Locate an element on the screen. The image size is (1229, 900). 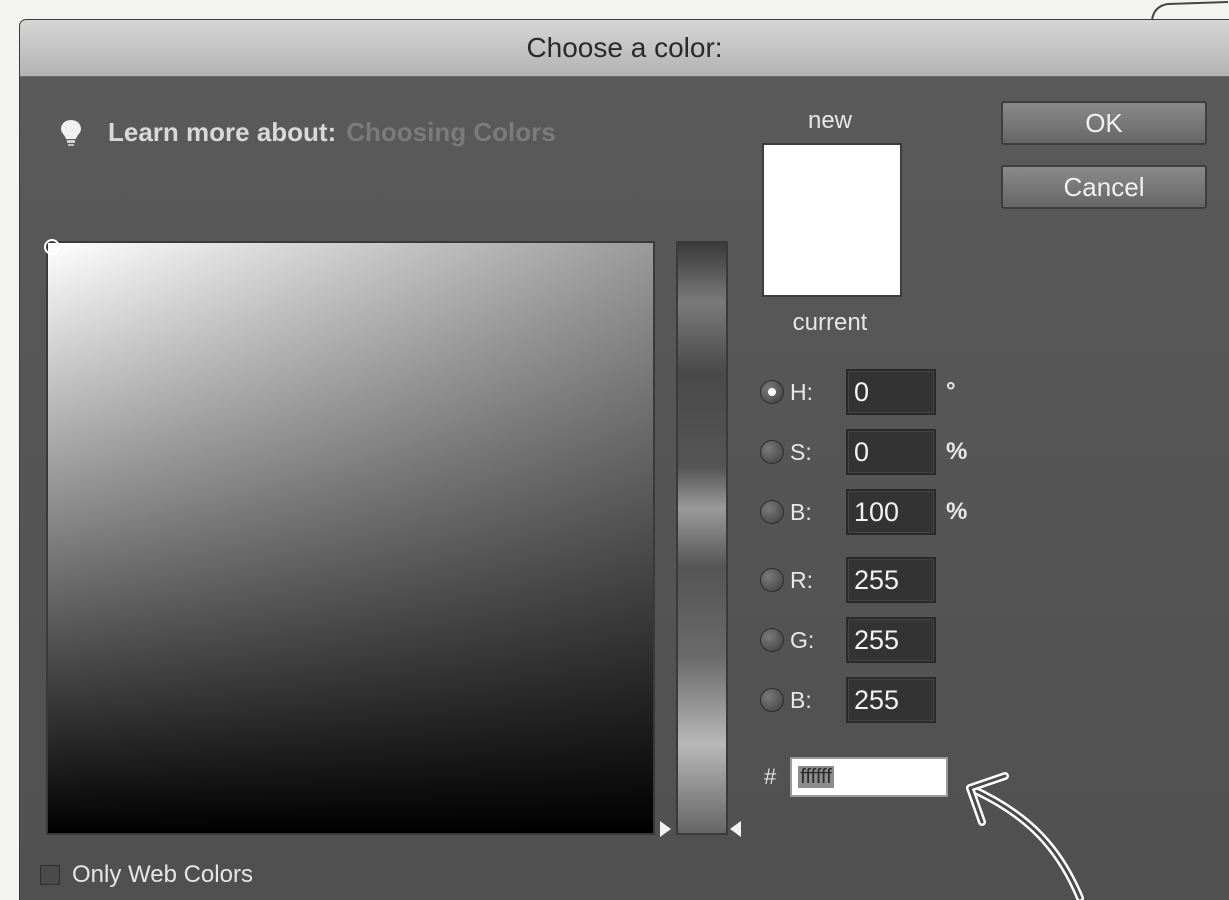
green-row: G: 255 is located at coordinates (848, 640).